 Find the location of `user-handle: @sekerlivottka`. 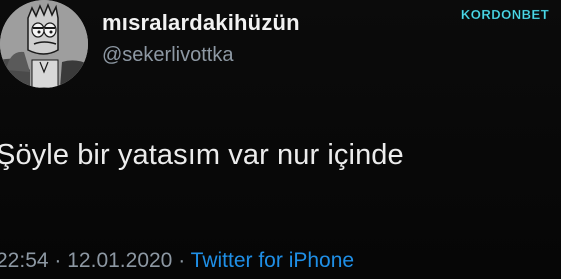

user-handle: @sekerlivottka is located at coordinates (167, 55).